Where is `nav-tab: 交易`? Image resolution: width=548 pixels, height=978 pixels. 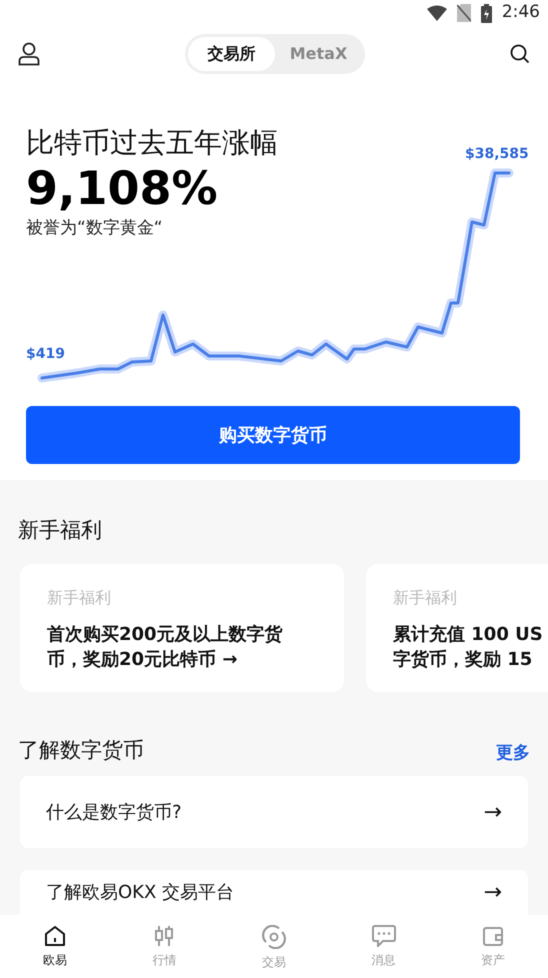 nav-tab: 交易 is located at coordinates (274, 946).